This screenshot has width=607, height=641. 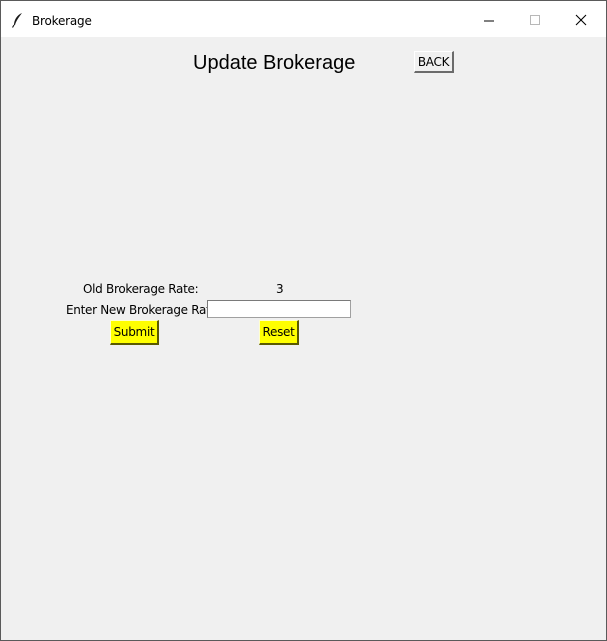 I want to click on maximize-button, so click(x=535, y=19).